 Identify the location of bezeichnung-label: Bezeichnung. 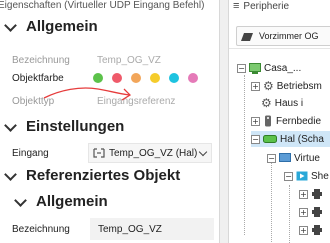
(41, 60).